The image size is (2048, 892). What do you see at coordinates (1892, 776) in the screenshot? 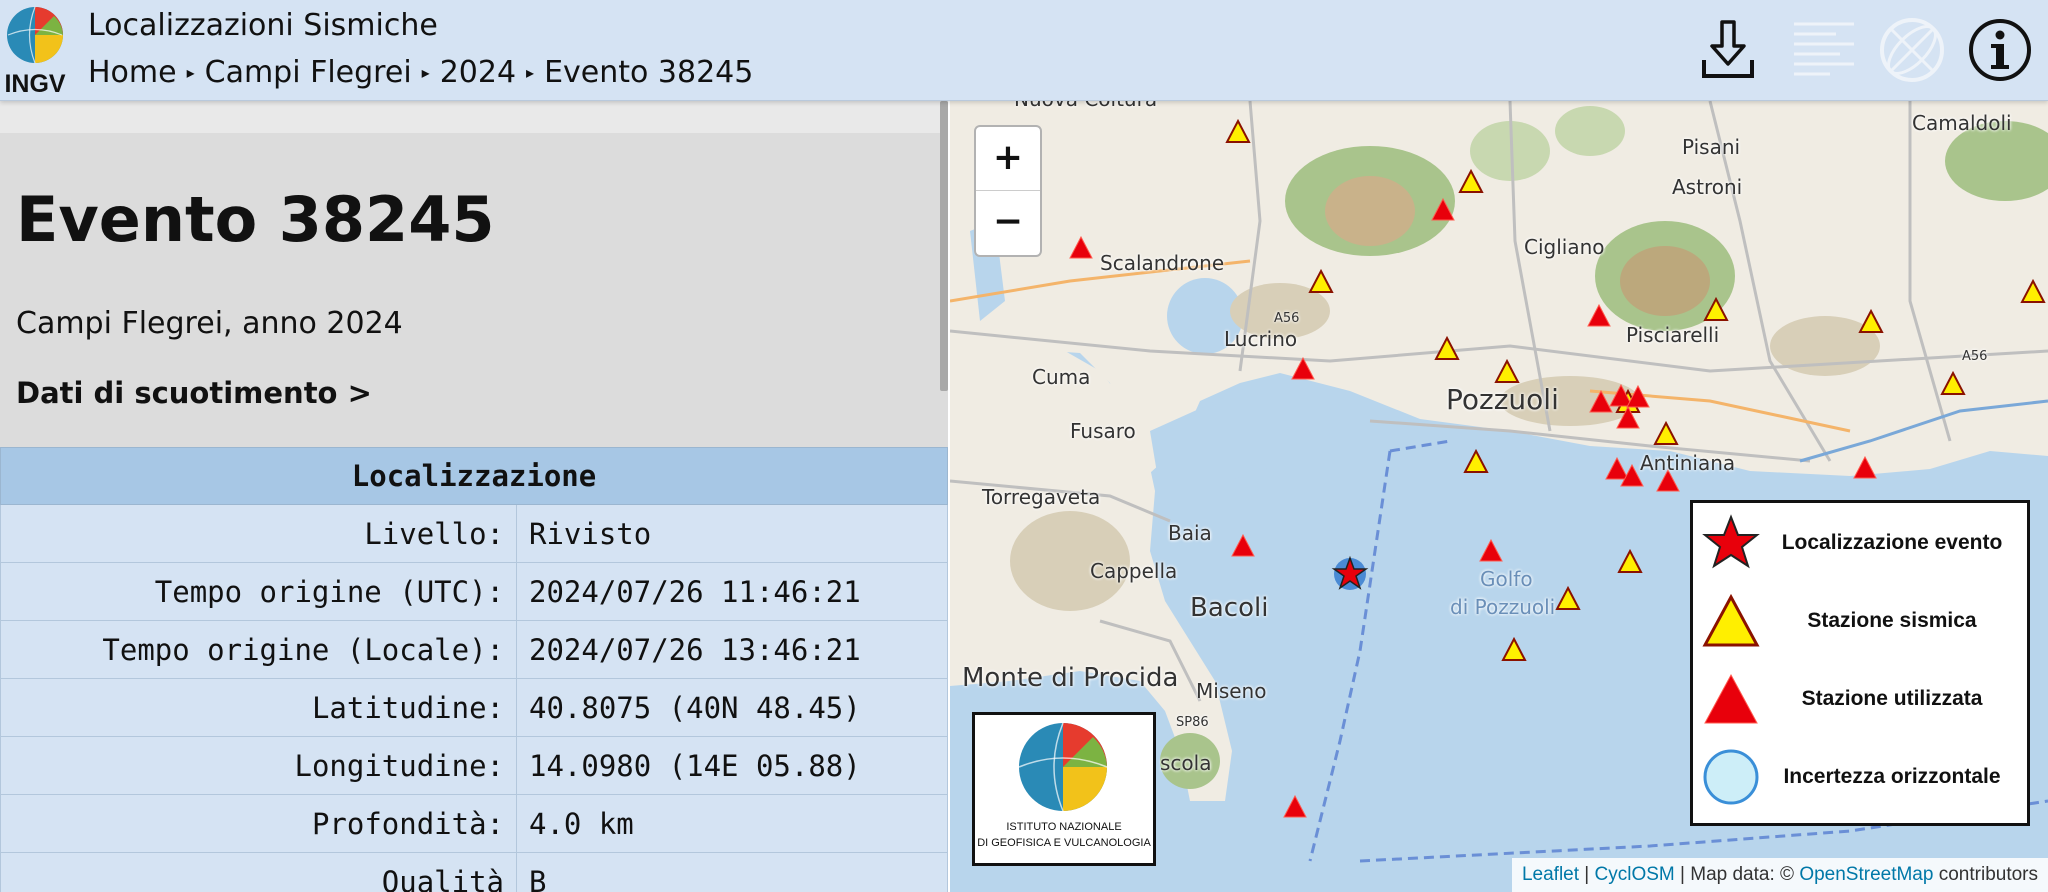
I see `legend-label: Incertezza orizzontale` at bounding box center [1892, 776].